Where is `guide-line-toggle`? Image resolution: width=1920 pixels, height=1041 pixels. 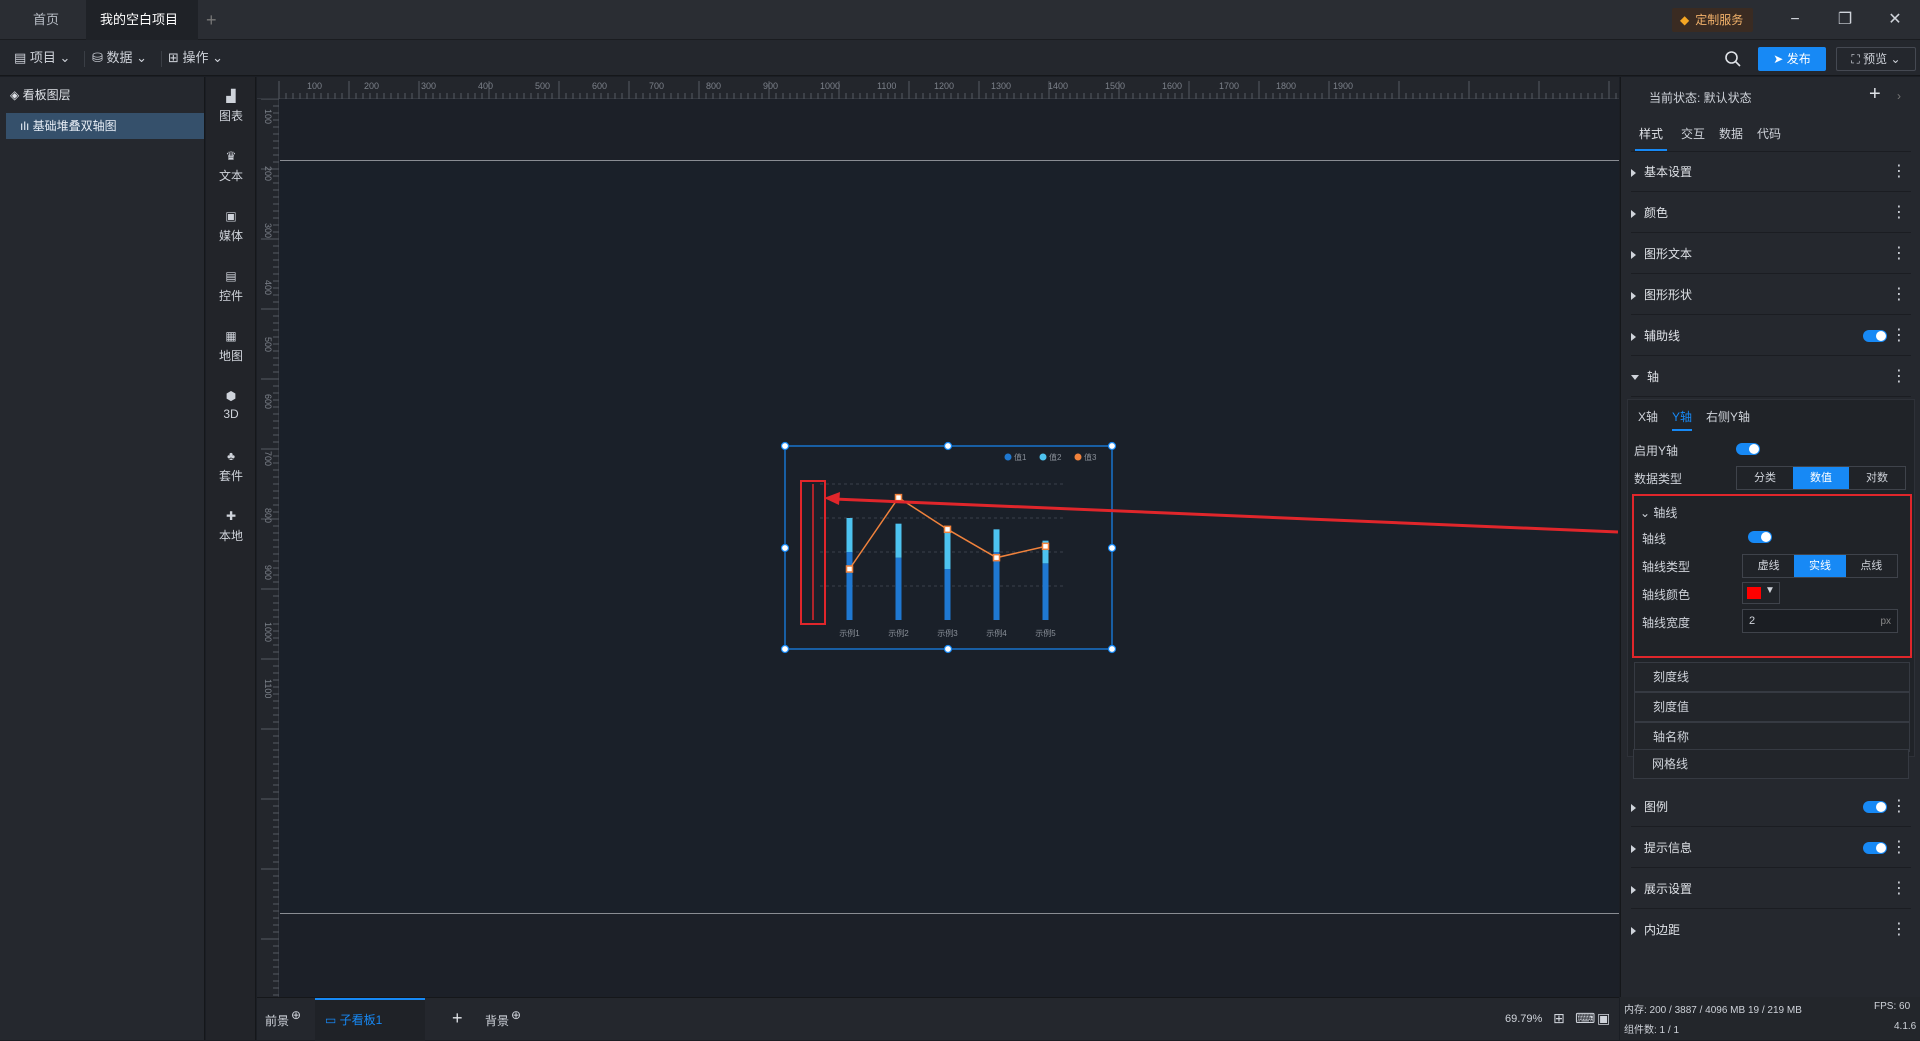 guide-line-toggle is located at coordinates (1875, 336).